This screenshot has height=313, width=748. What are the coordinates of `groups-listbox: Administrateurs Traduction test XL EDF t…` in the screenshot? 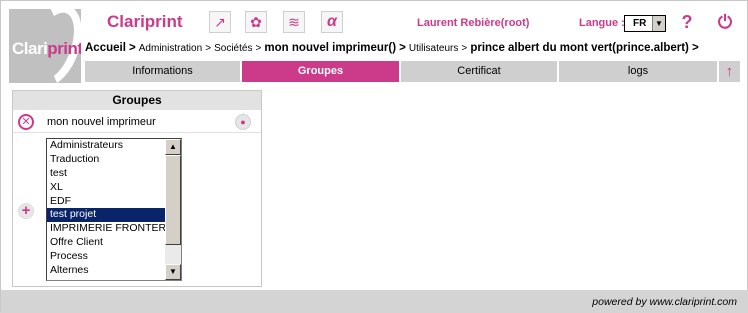 It's located at (114, 209).